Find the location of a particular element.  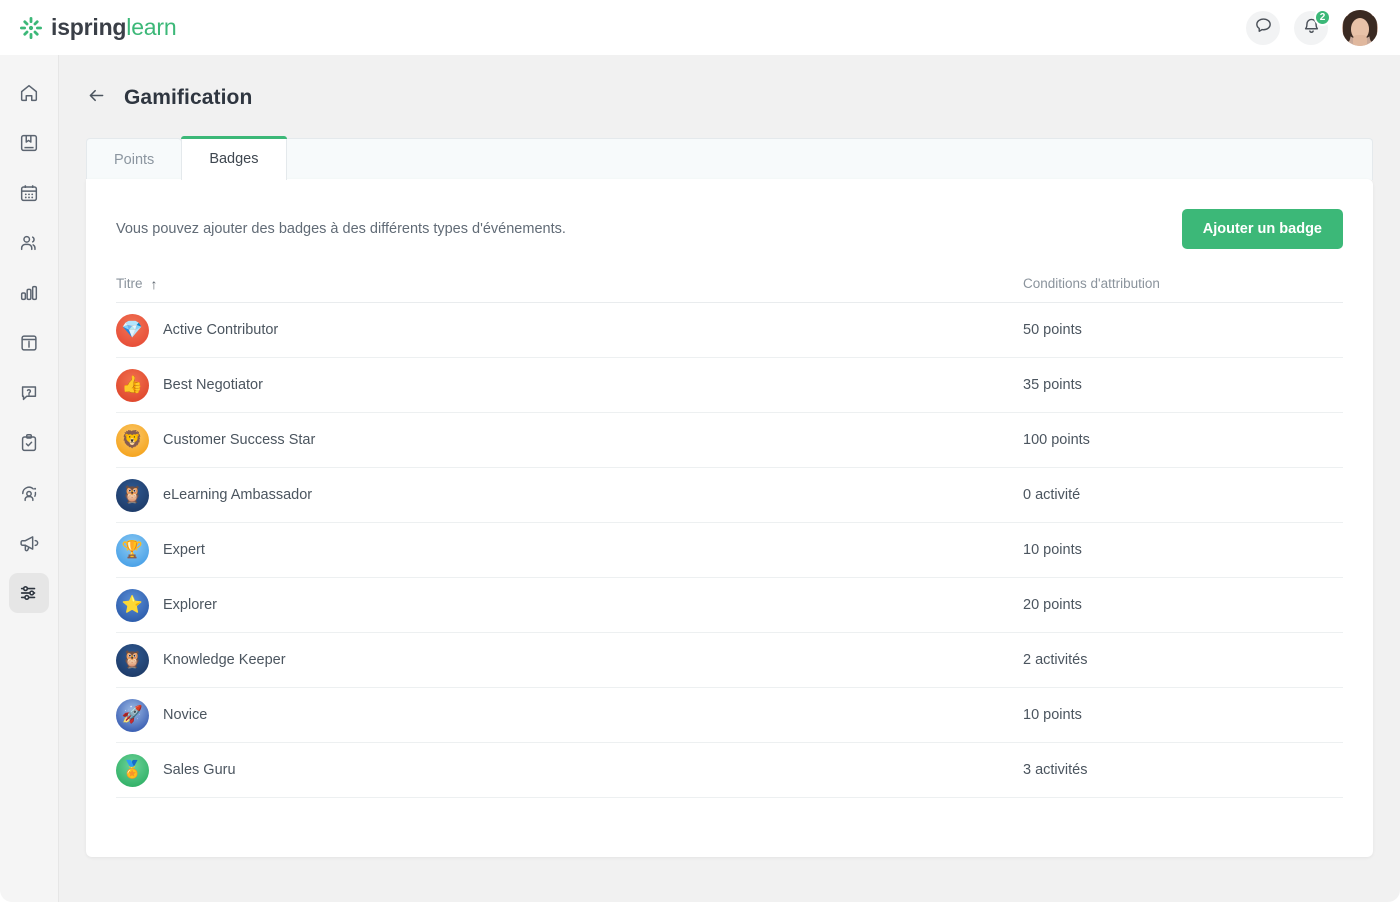

sidebar-item-news is located at coordinates (29, 343).